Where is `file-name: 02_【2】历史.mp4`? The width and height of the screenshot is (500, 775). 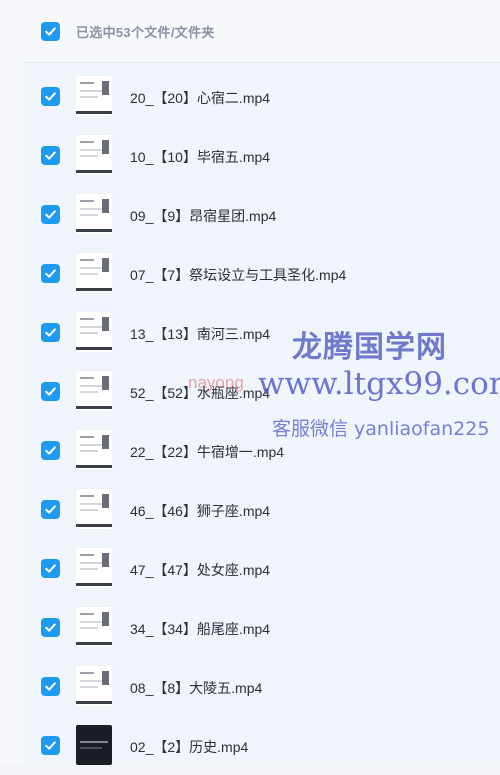
file-name: 02_【2】历史.mp4 is located at coordinates (189, 747).